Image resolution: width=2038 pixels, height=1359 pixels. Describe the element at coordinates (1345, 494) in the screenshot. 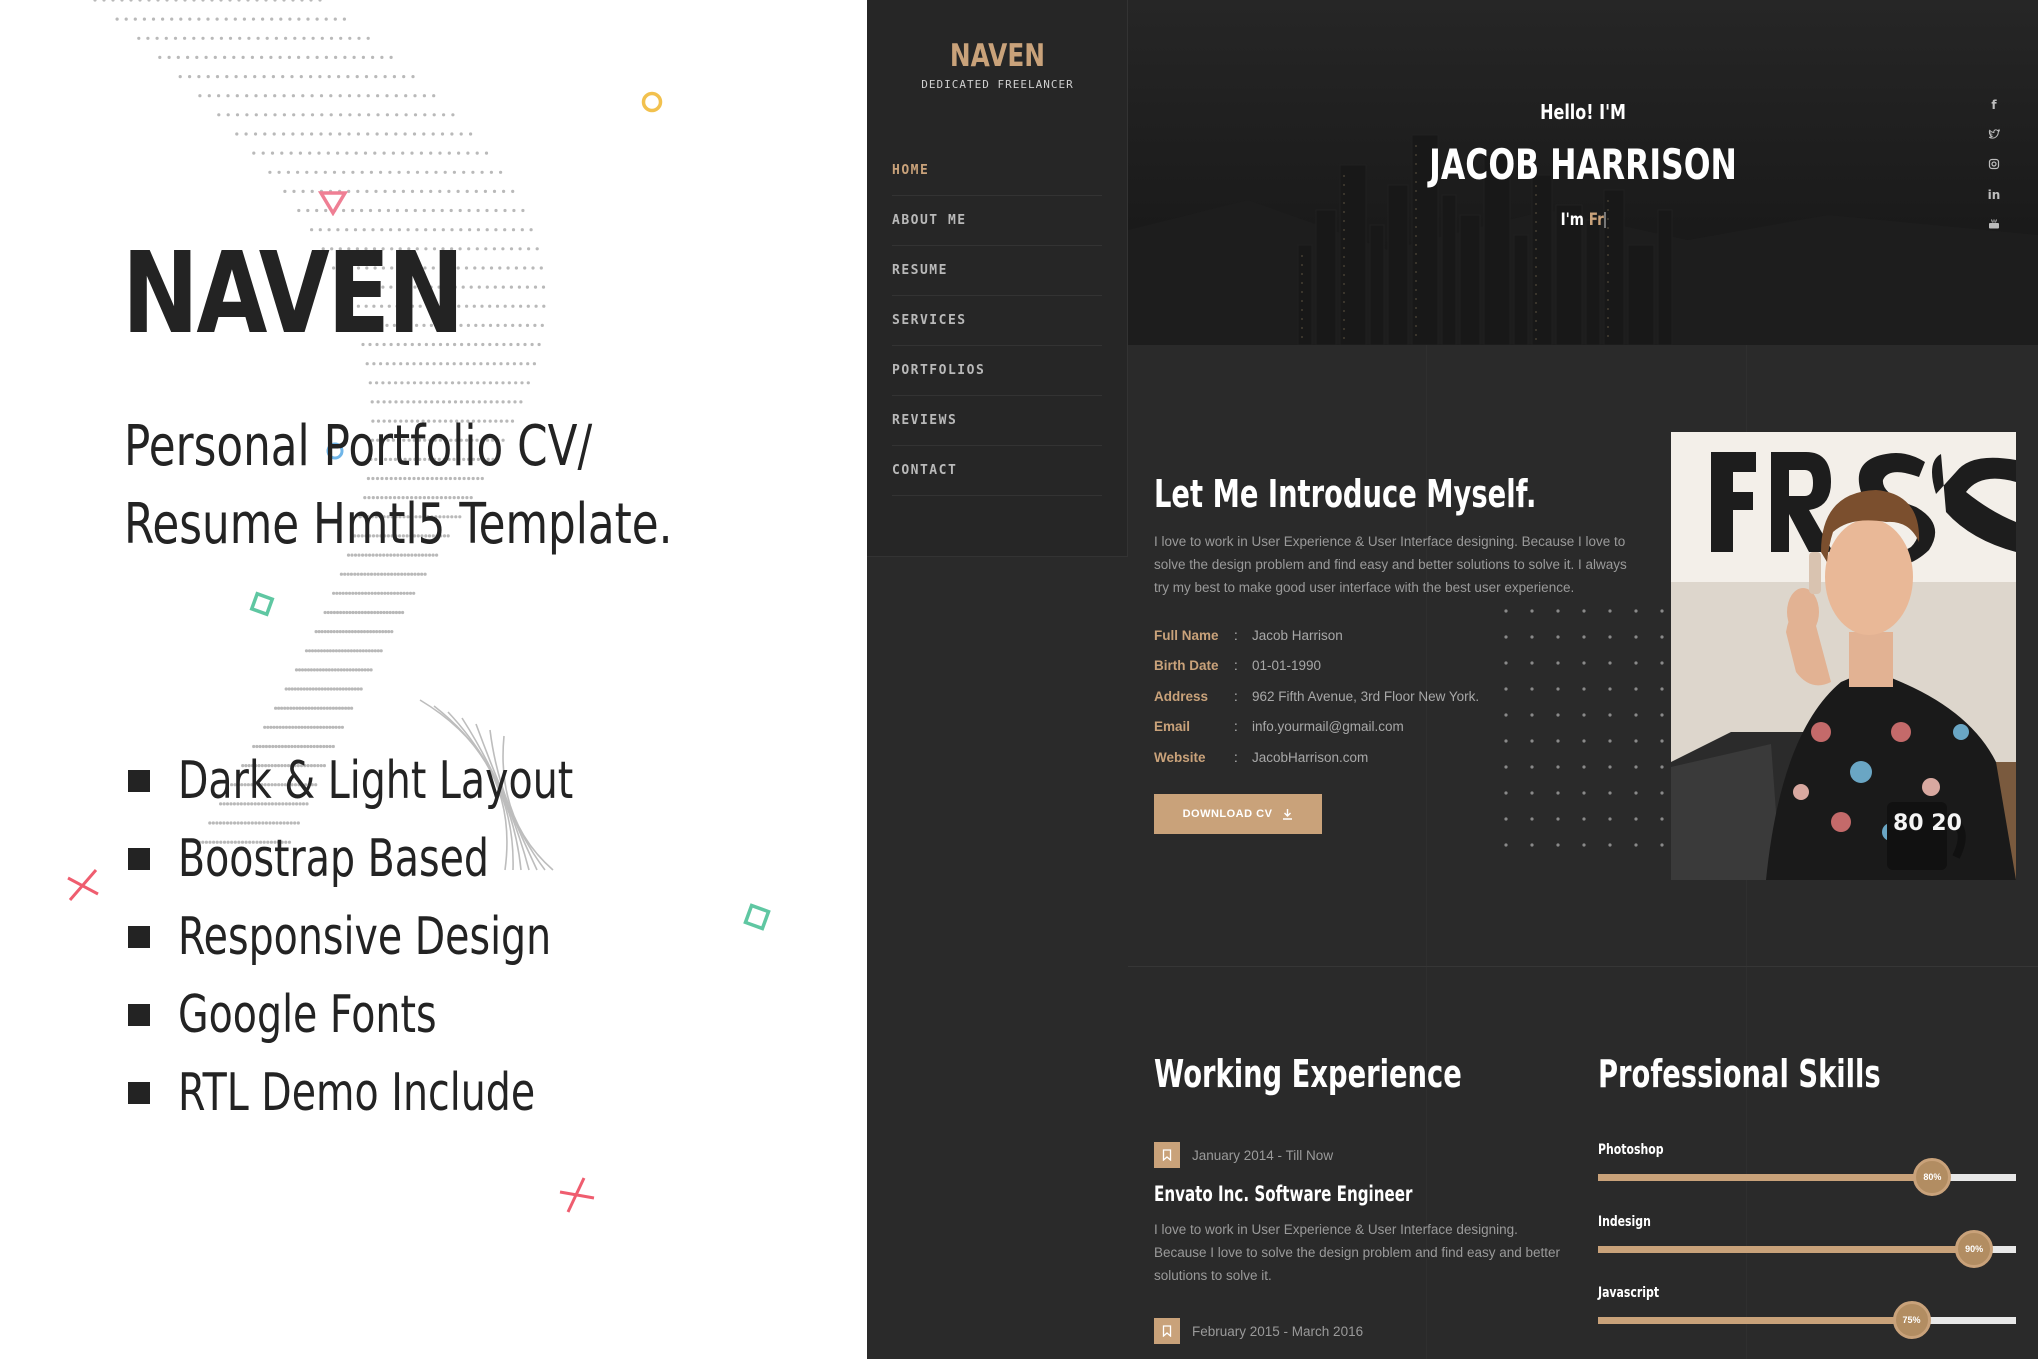

I see `about-heading: Let Me Introduce Myself.` at that location.